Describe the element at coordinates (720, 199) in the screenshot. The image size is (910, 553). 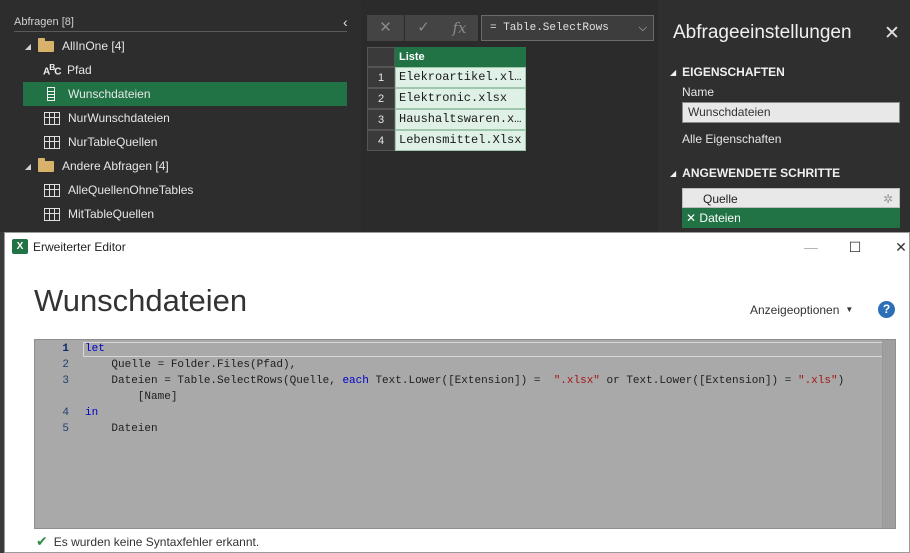
I see `step-label: Quelle` at that location.